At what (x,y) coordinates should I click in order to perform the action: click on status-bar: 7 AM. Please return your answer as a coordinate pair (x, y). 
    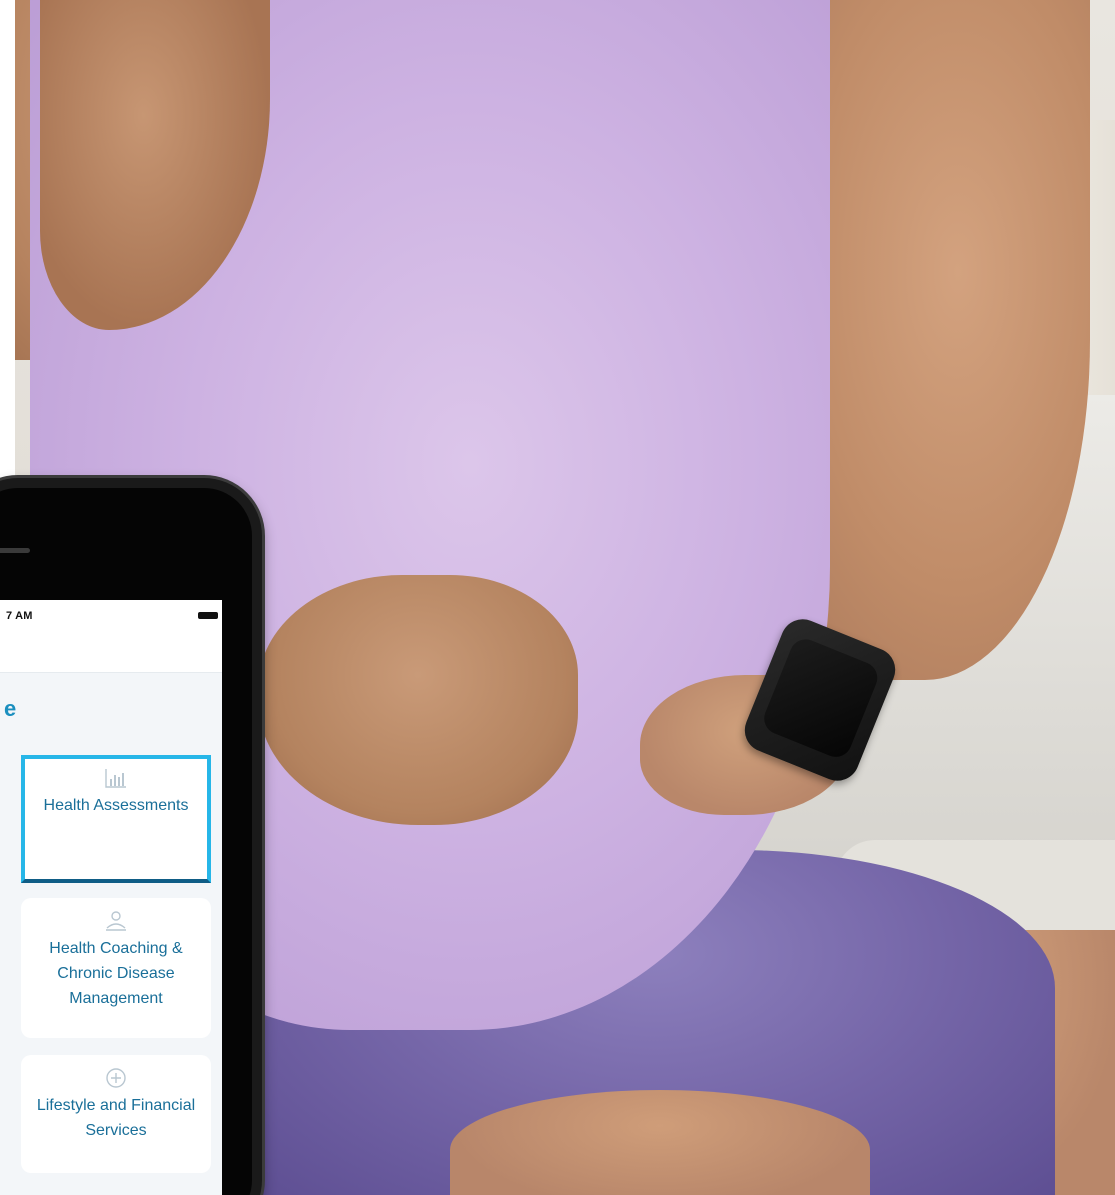
    Looking at the image, I should click on (111, 636).